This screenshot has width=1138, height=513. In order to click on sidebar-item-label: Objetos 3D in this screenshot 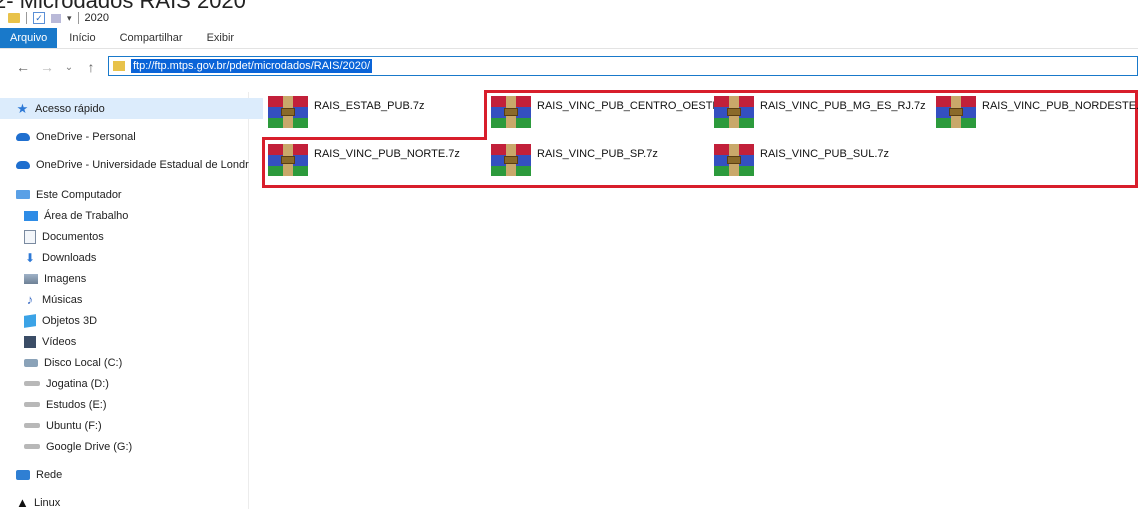, I will do `click(70, 320)`.